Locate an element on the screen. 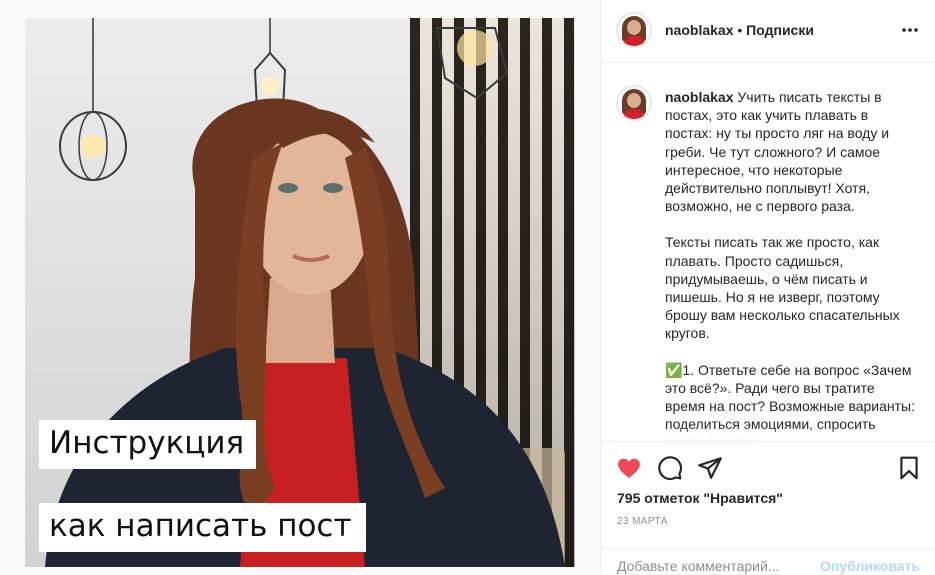 The height and width of the screenshot is (575, 935). author-line: naoblakax • Подписки is located at coordinates (739, 30).